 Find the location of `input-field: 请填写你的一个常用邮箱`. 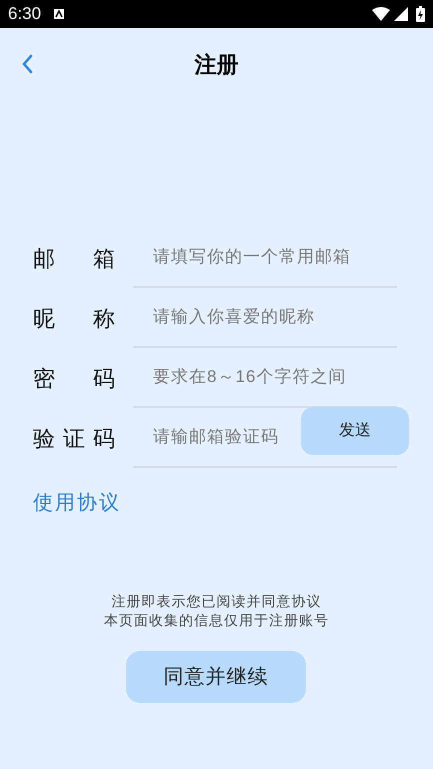

input-field: 请填写你的一个常用邮箱 is located at coordinates (265, 257).